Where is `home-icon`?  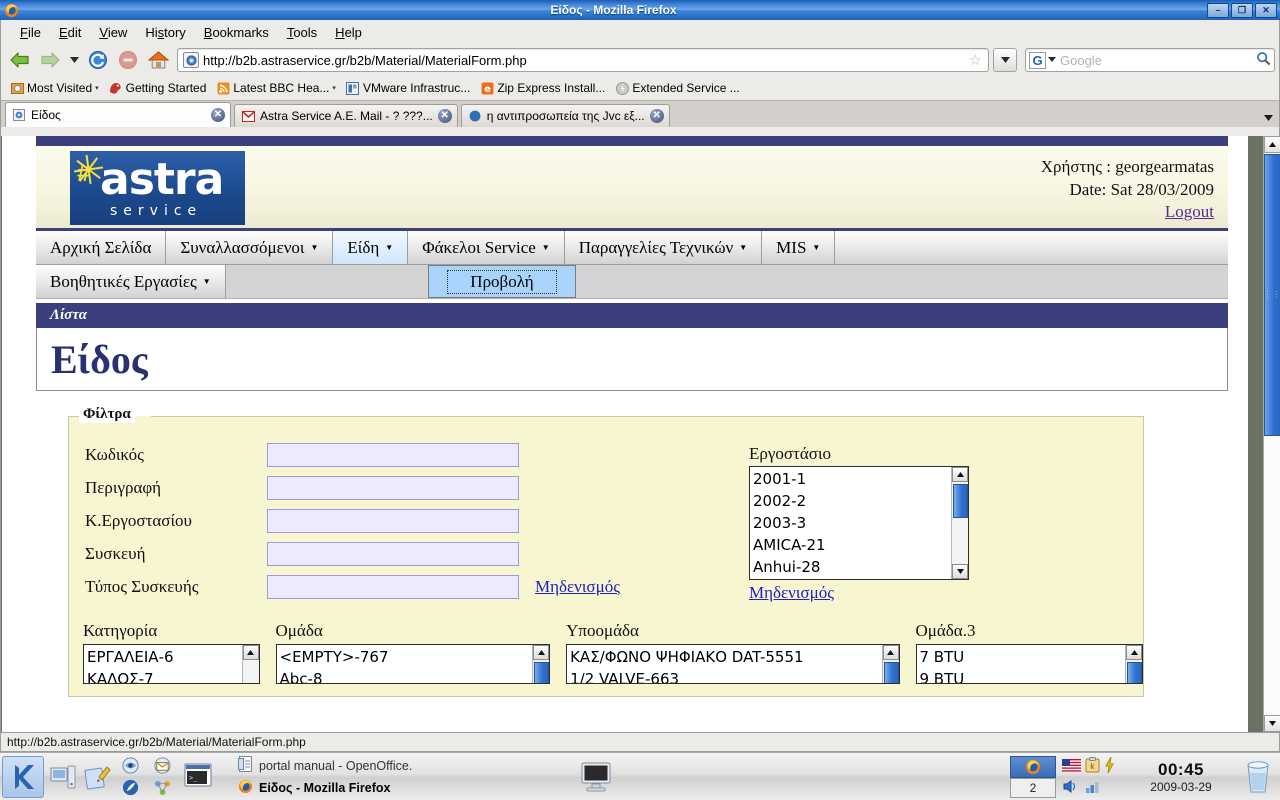
home-icon is located at coordinates (158, 60).